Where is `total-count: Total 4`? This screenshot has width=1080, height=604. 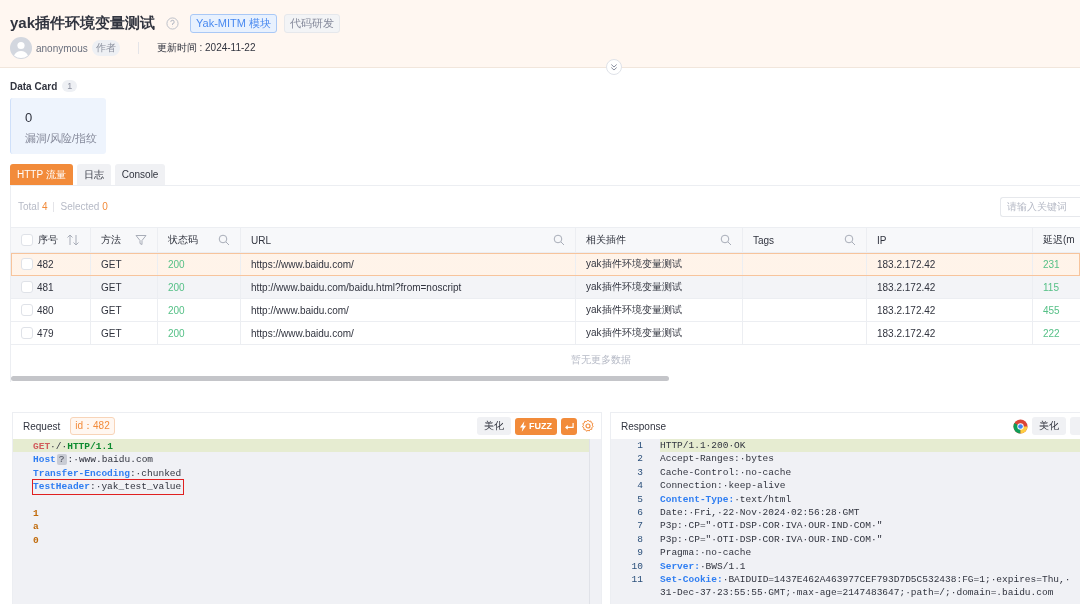 total-count: Total 4 is located at coordinates (33, 206).